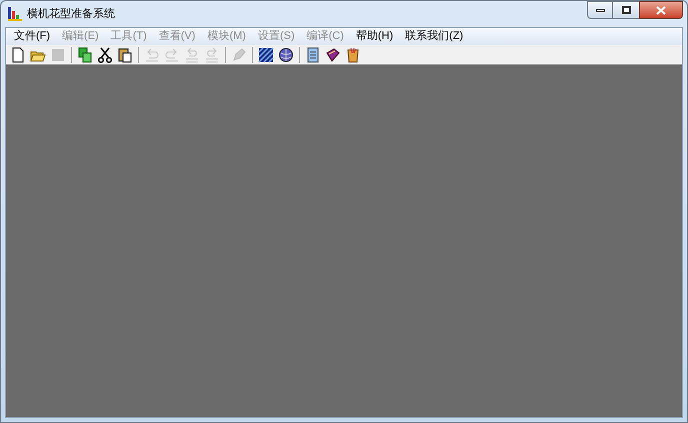  What do you see at coordinates (333, 54) in the screenshot?
I see `book-icon` at bounding box center [333, 54].